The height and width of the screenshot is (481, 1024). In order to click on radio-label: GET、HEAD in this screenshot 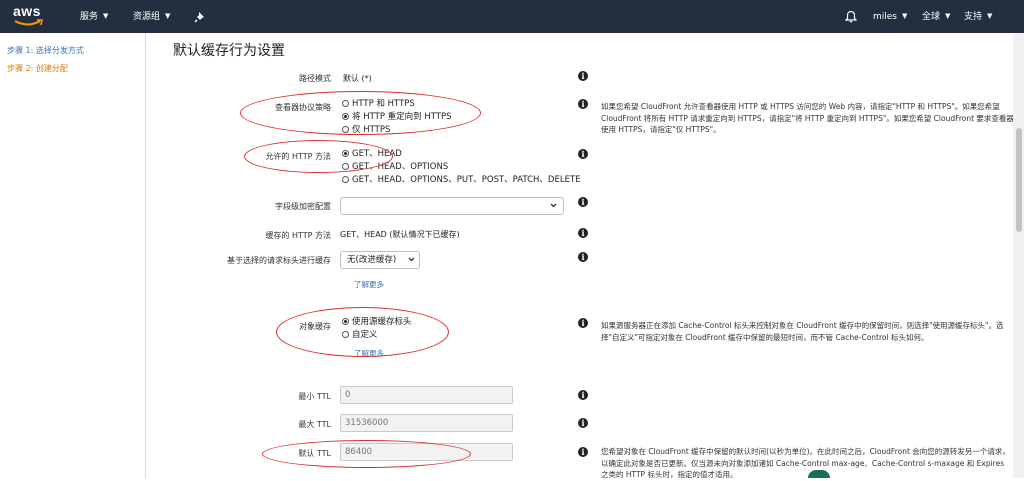, I will do `click(377, 154)`.